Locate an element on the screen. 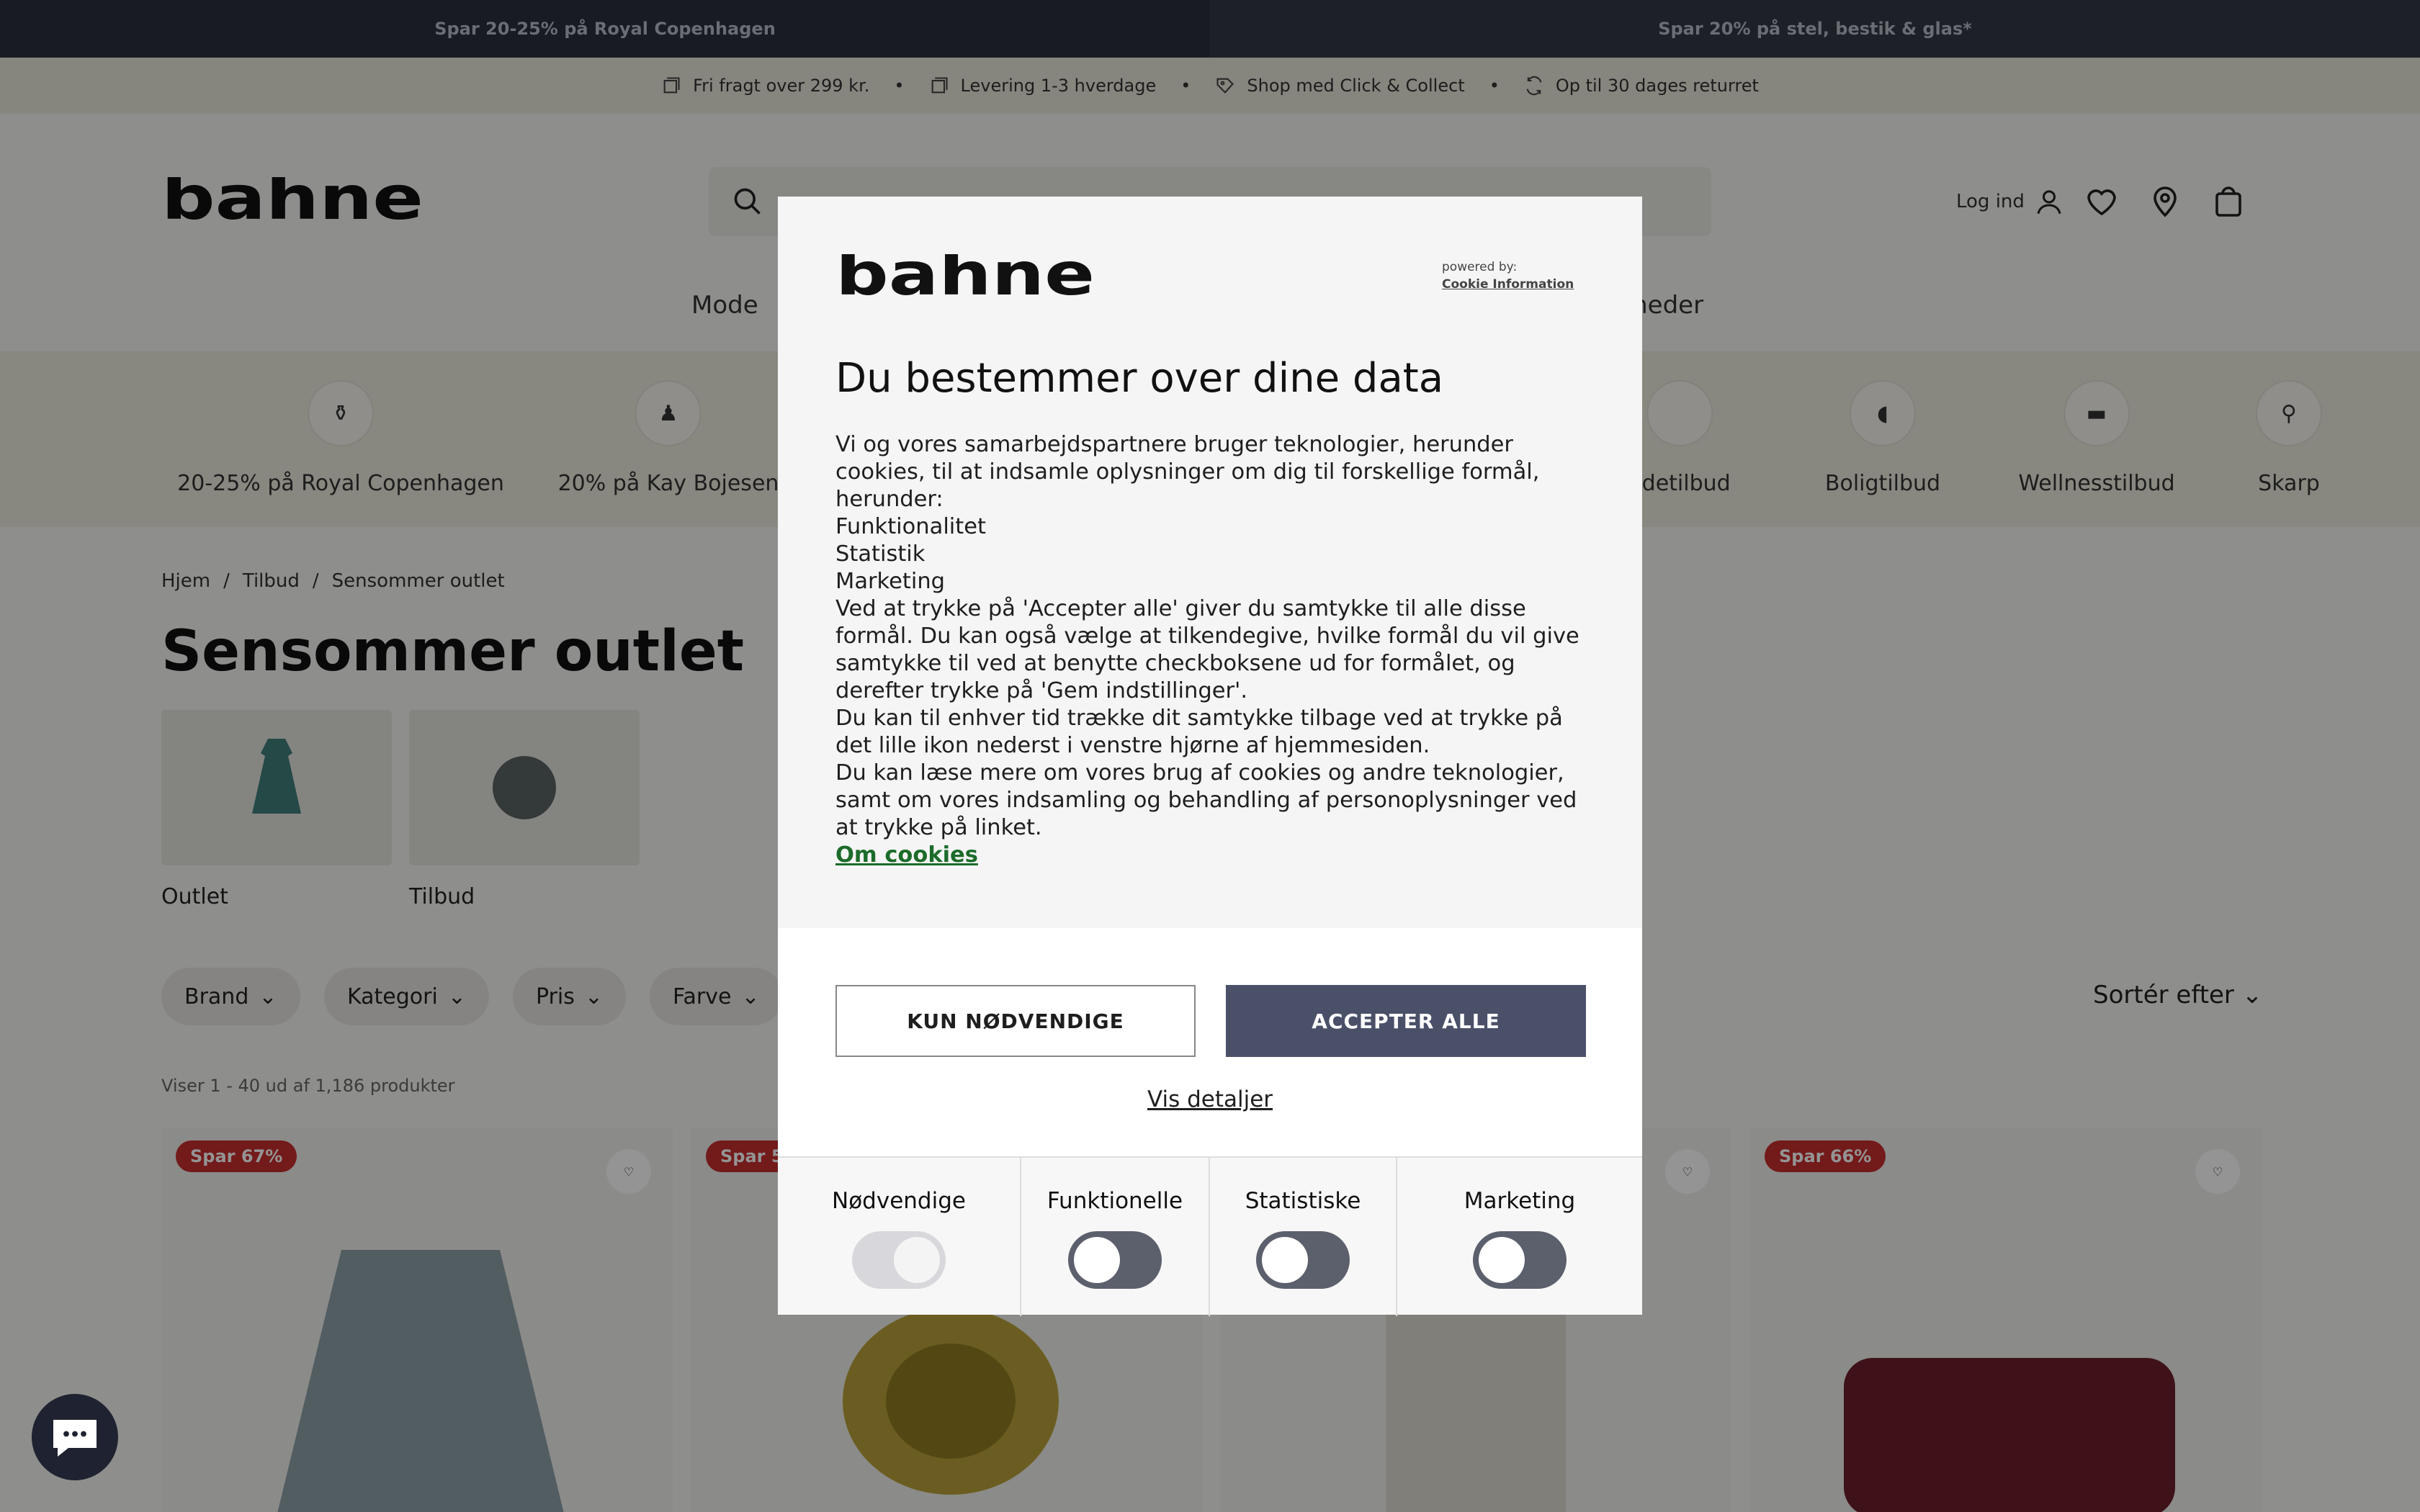 The image size is (2420, 1512). toggle-statistics: Statistiske is located at coordinates (1303, 1237).